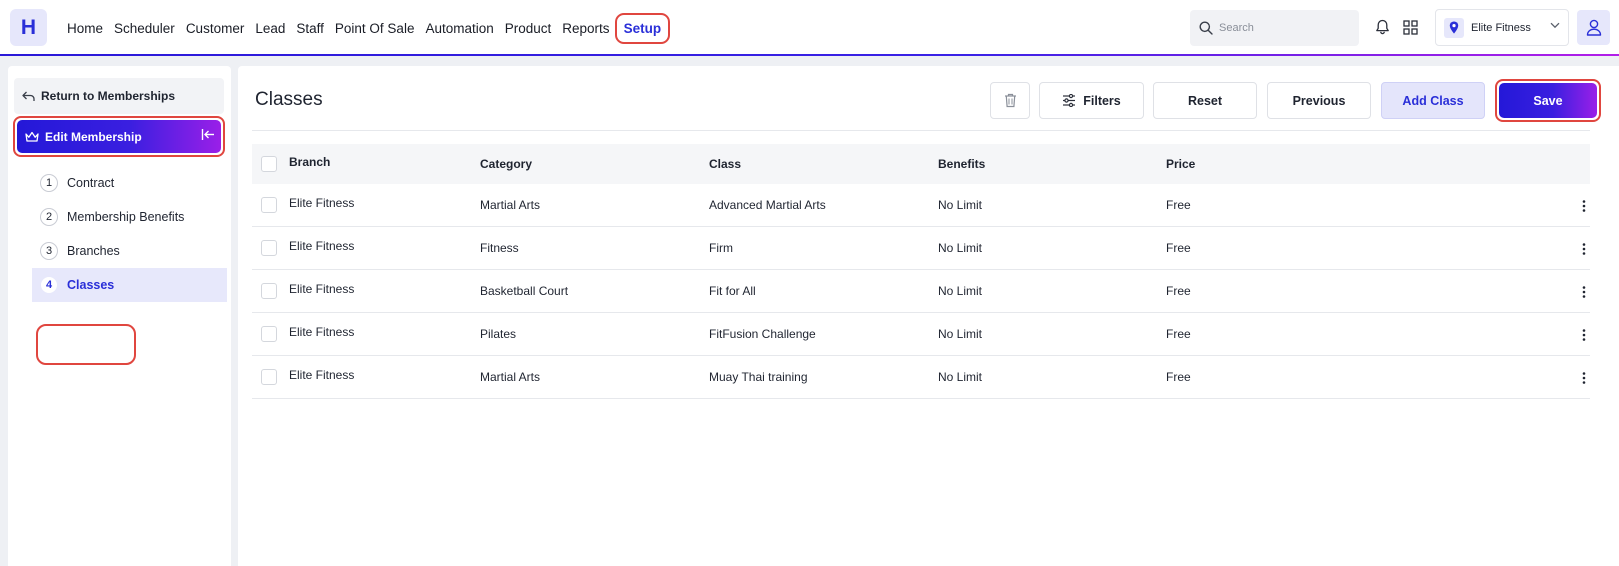 Image resolution: width=1619 pixels, height=566 pixels. Describe the element at coordinates (129, 251) in the screenshot. I see `step-branches: 3 Branches` at that location.